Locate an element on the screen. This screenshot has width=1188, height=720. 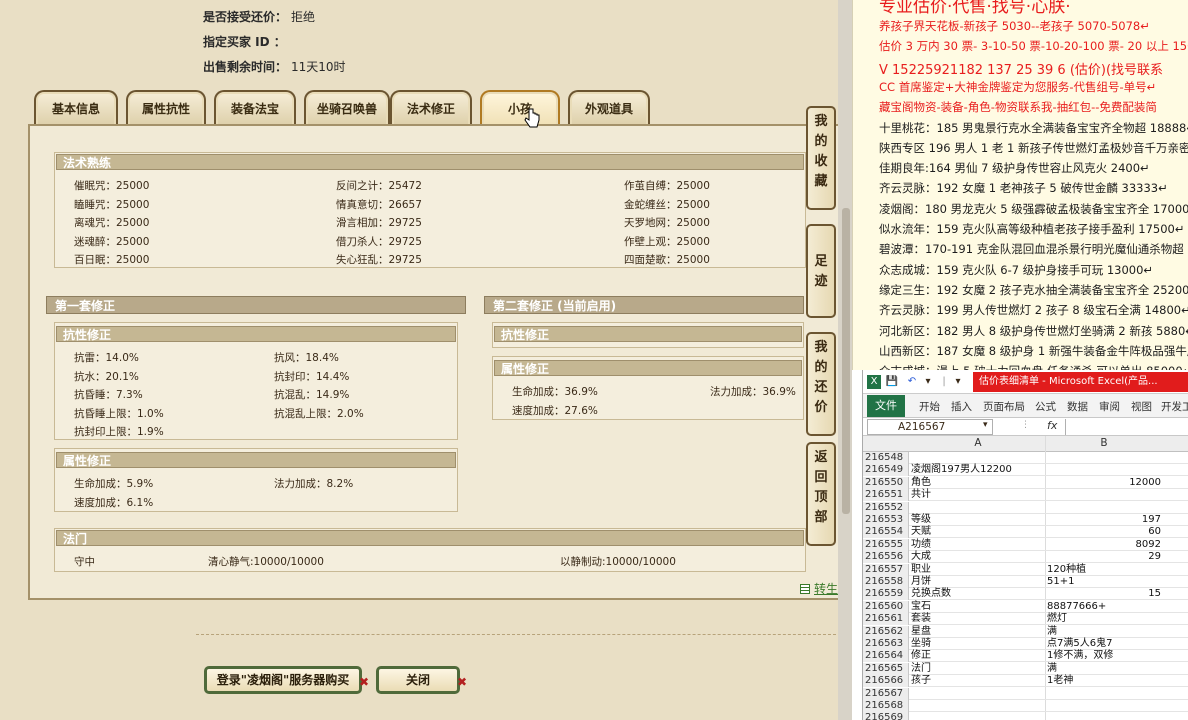
cell-a: 大成 is located at coordinates (978, 557).